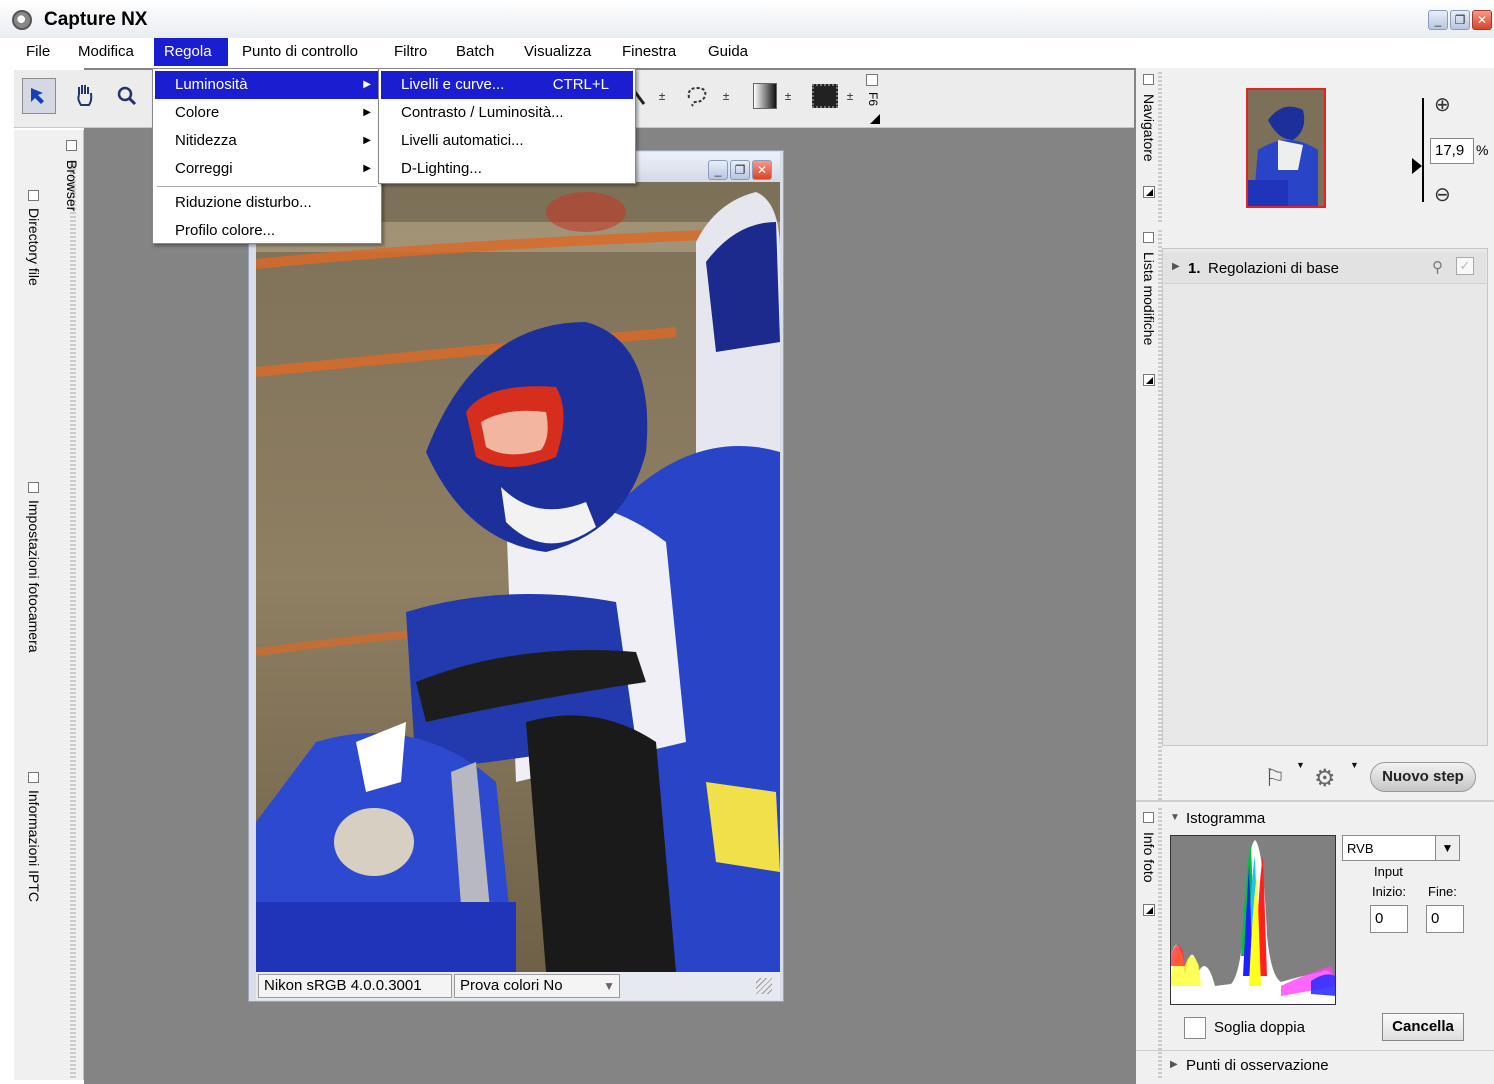 The image size is (1494, 1084). Describe the element at coordinates (38, 52) in the screenshot. I see `menu-file: File` at that location.